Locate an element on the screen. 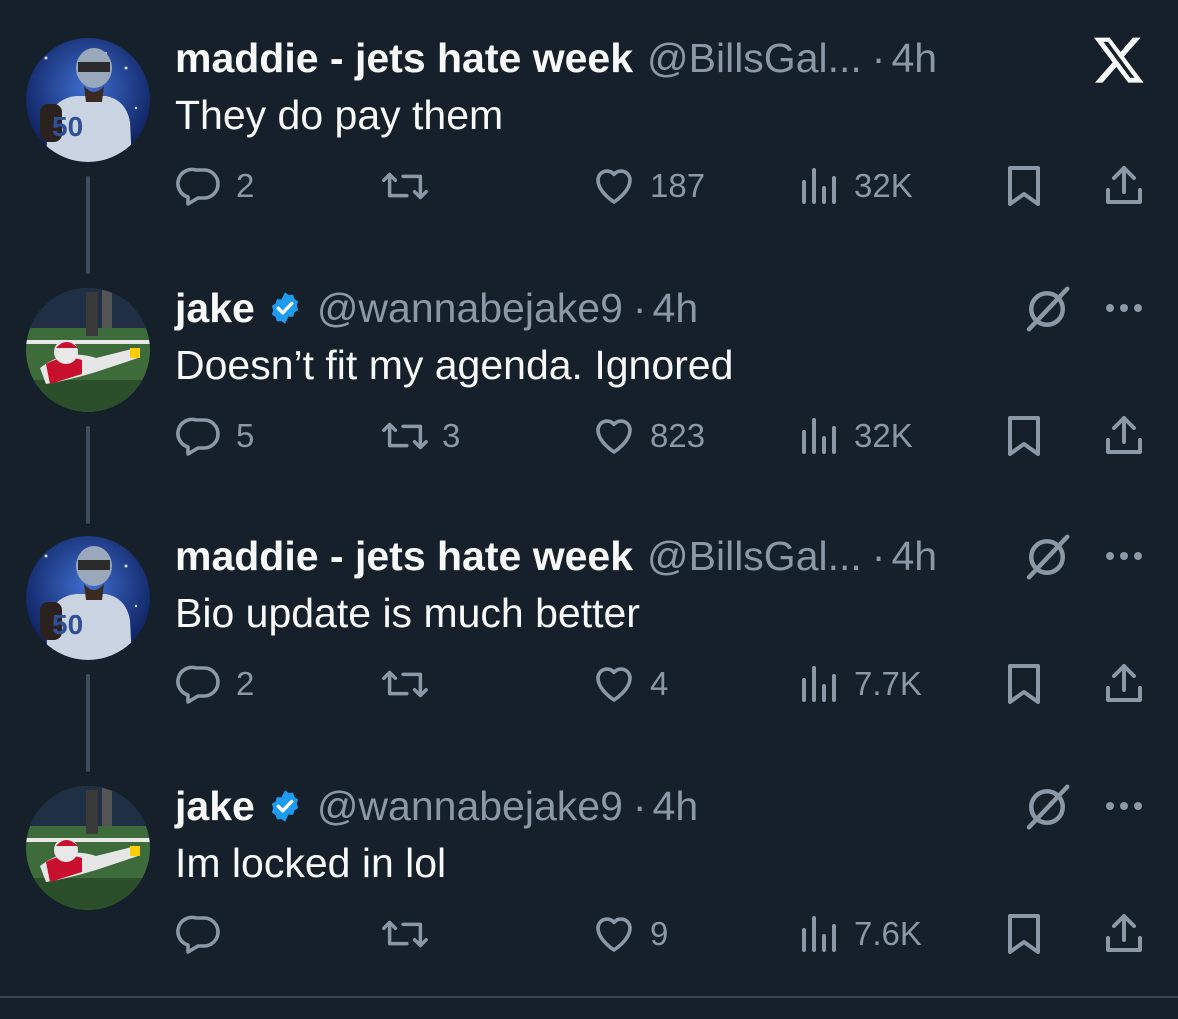 This screenshot has height=1019, width=1178. reply-button is located at coordinates (206, 934).